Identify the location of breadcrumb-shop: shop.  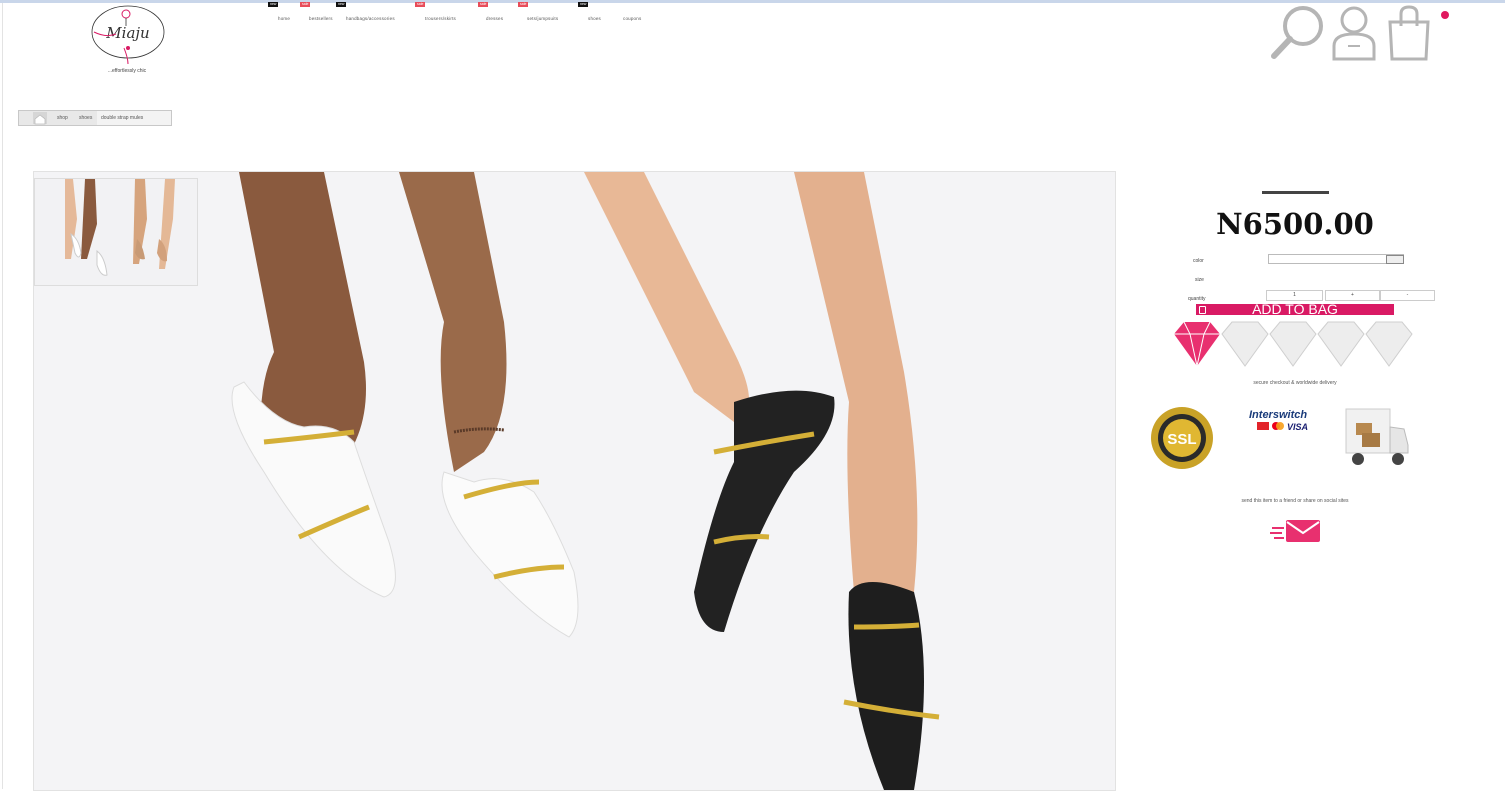
(62, 118).